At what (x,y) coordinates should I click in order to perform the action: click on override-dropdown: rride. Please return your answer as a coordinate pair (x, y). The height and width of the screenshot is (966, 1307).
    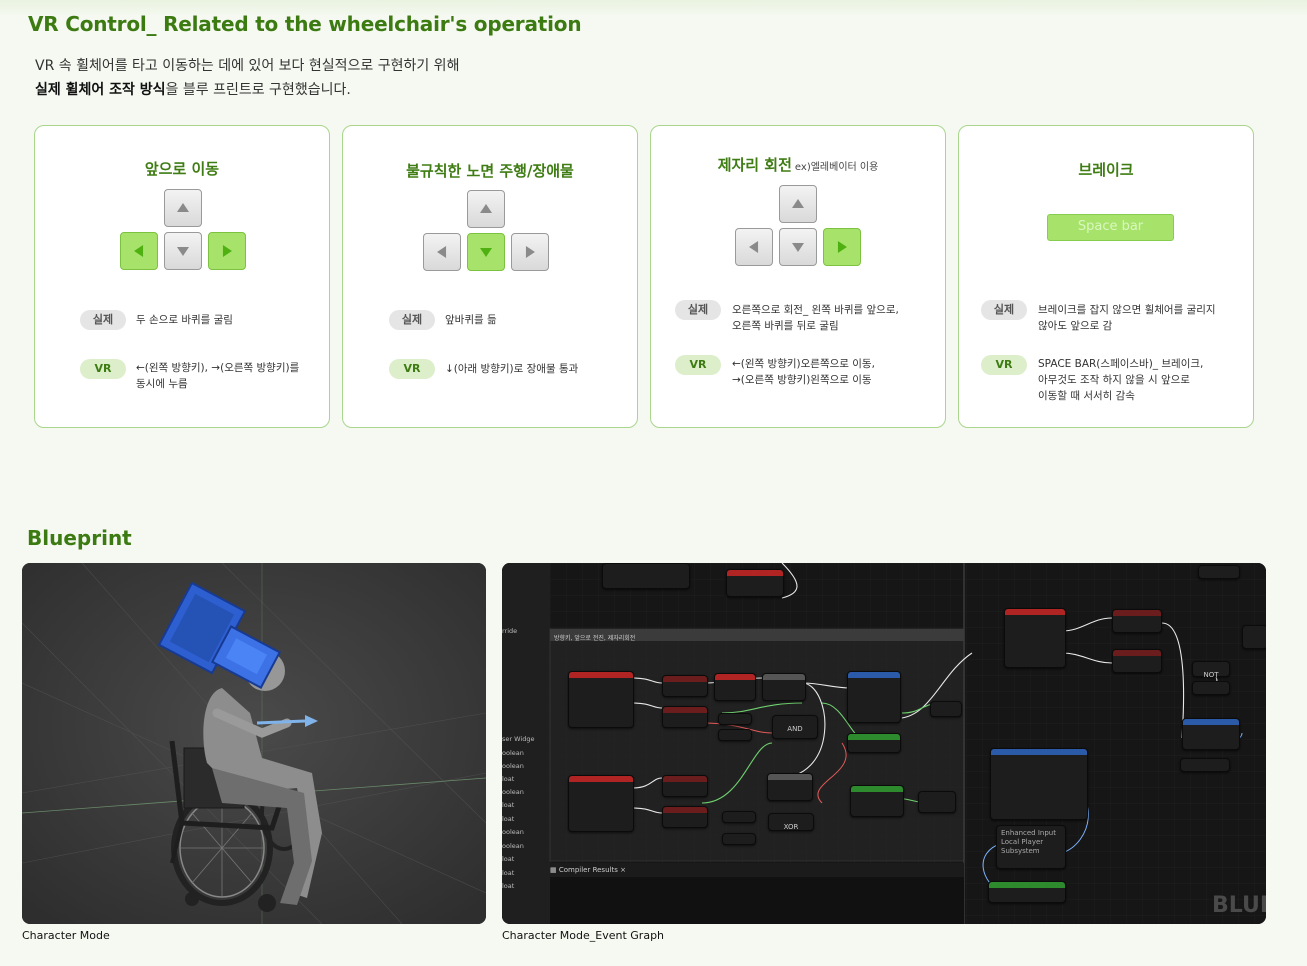
    Looking at the image, I should click on (509, 631).